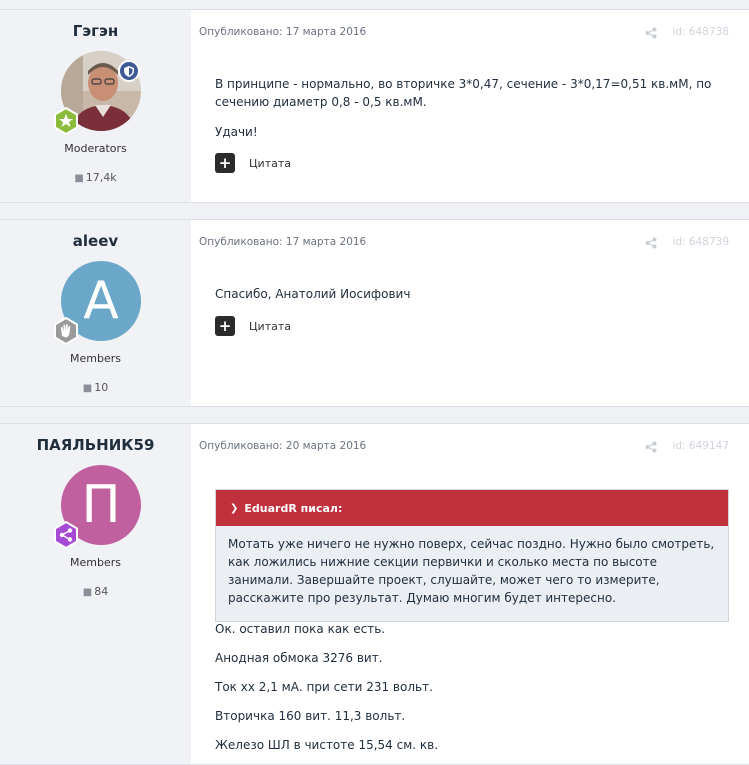 The image size is (749, 765). I want to click on post-date: Опубликовано: 20 марта 2016, so click(283, 446).